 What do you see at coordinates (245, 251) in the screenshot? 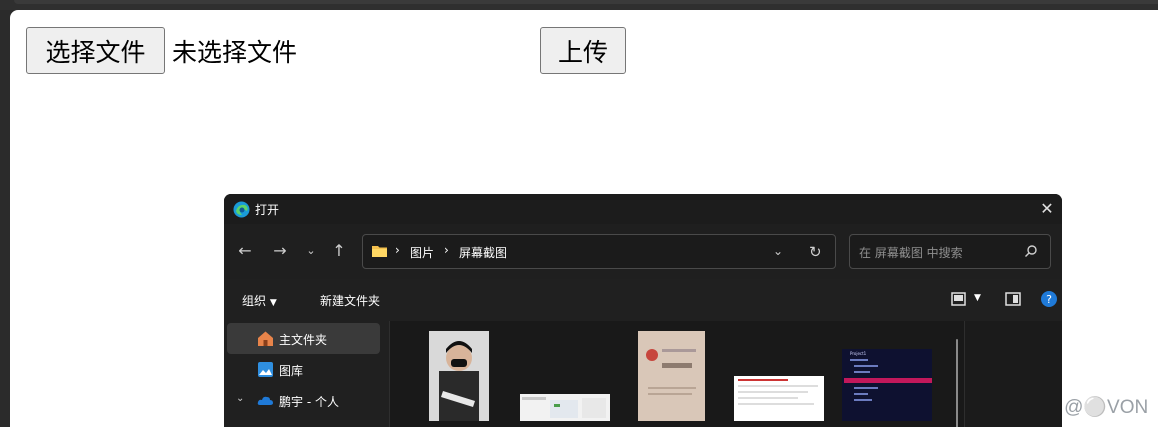
I see `back-arrow-icon: ←` at bounding box center [245, 251].